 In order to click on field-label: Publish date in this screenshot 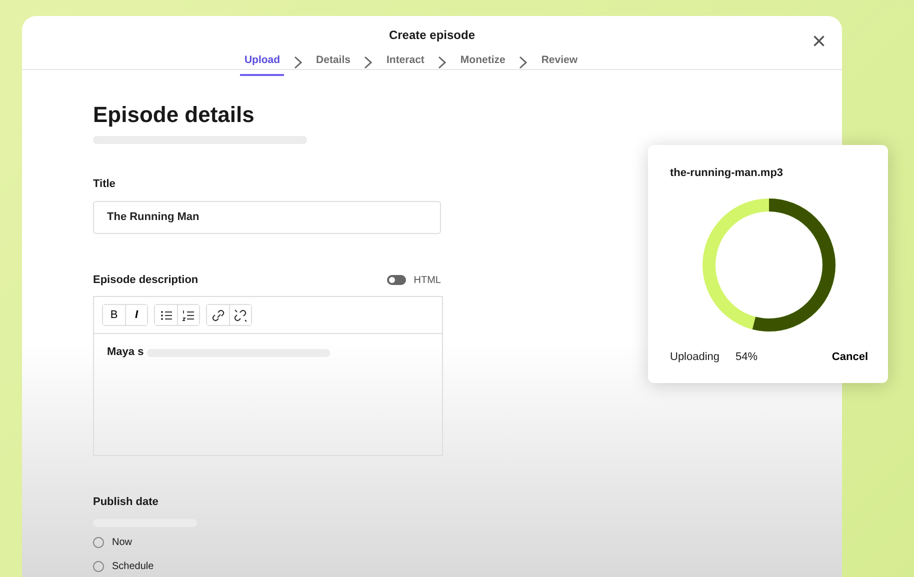, I will do `click(126, 502)`.